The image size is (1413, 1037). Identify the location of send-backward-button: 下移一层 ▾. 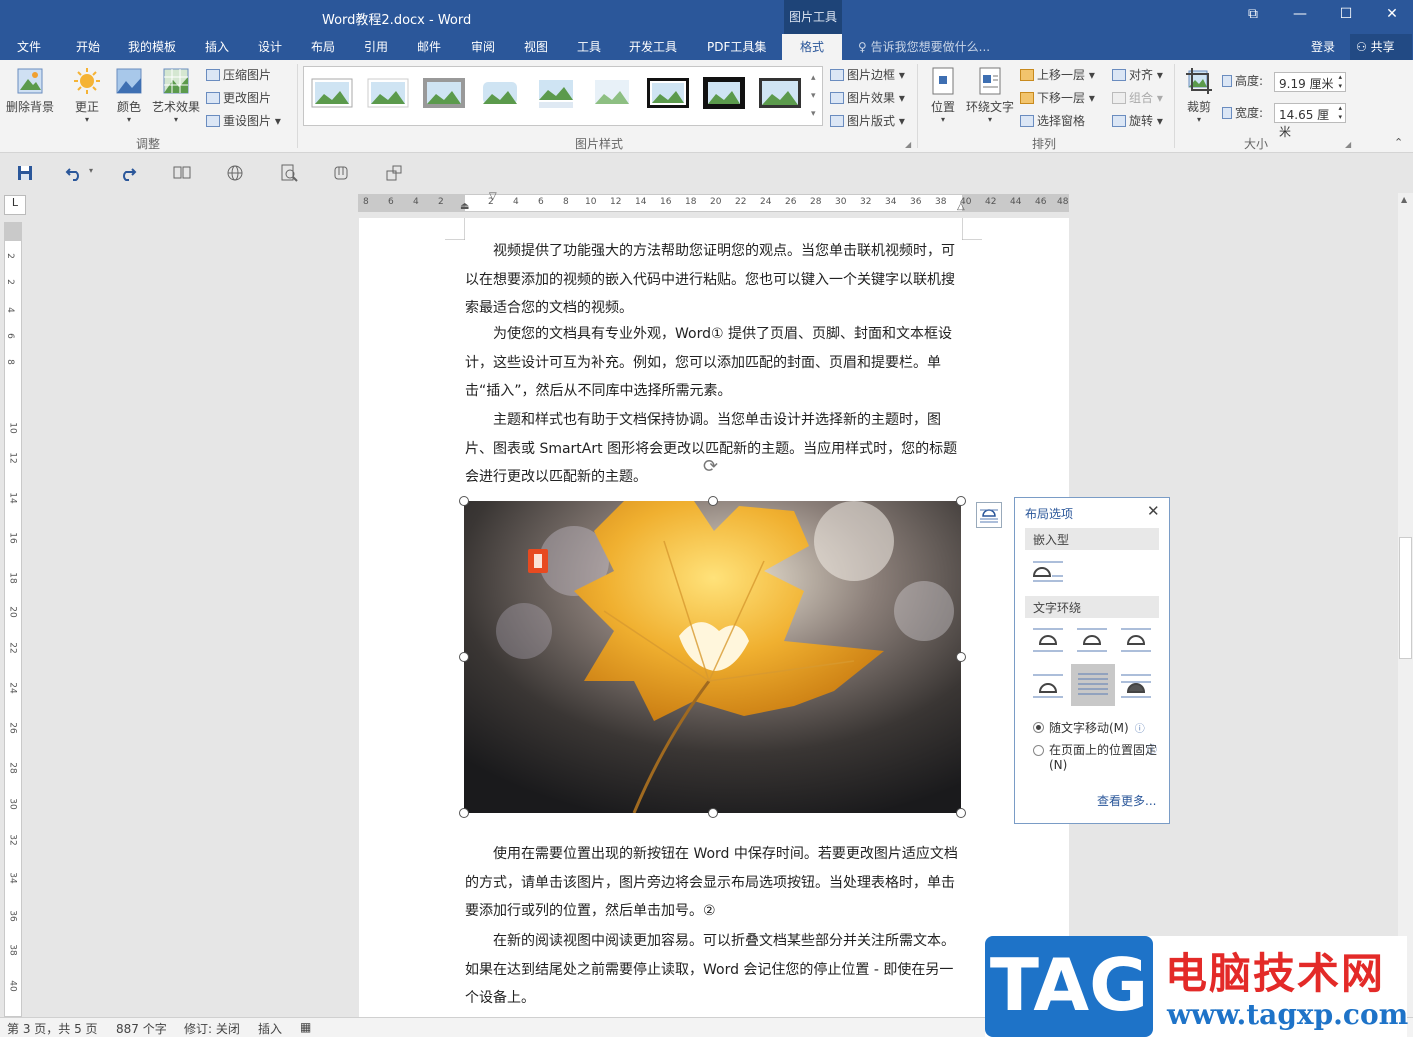
(1057, 97).